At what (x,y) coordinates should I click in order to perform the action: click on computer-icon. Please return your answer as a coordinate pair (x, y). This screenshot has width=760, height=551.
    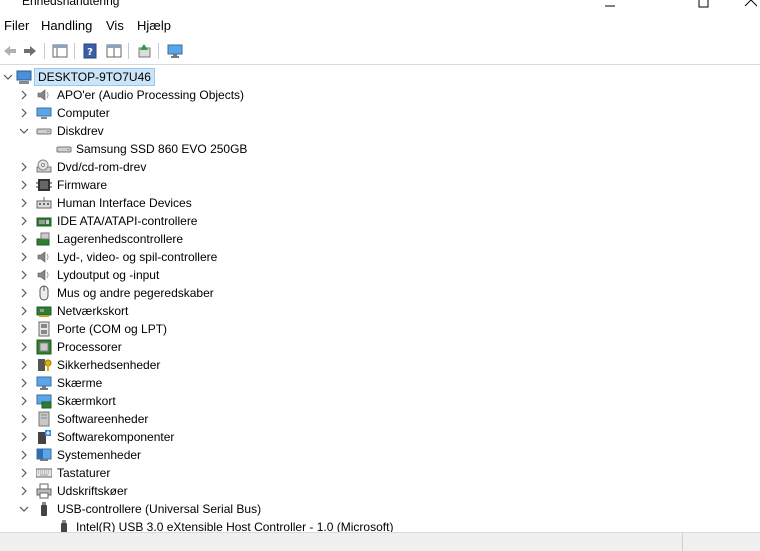
    Looking at the image, I should click on (44, 113).